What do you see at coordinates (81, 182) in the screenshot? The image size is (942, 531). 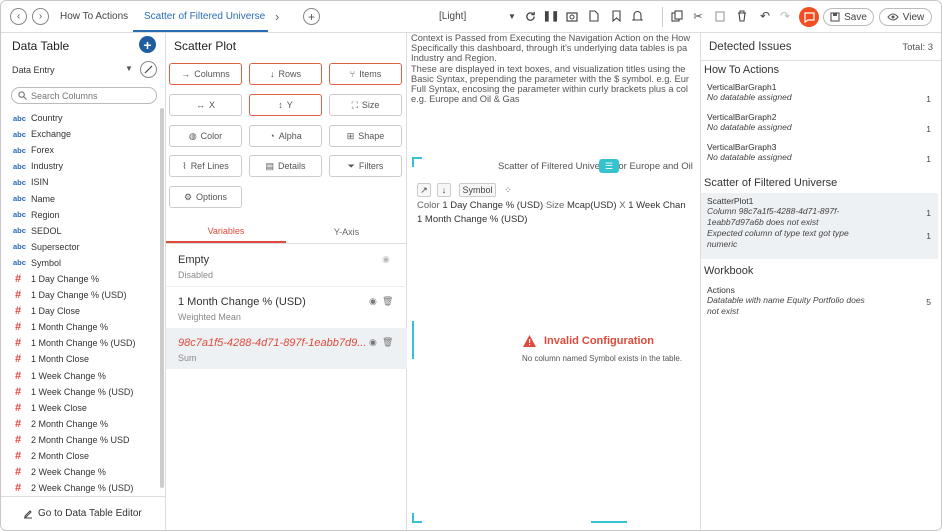 I see `column-item: abc ISIN` at bounding box center [81, 182].